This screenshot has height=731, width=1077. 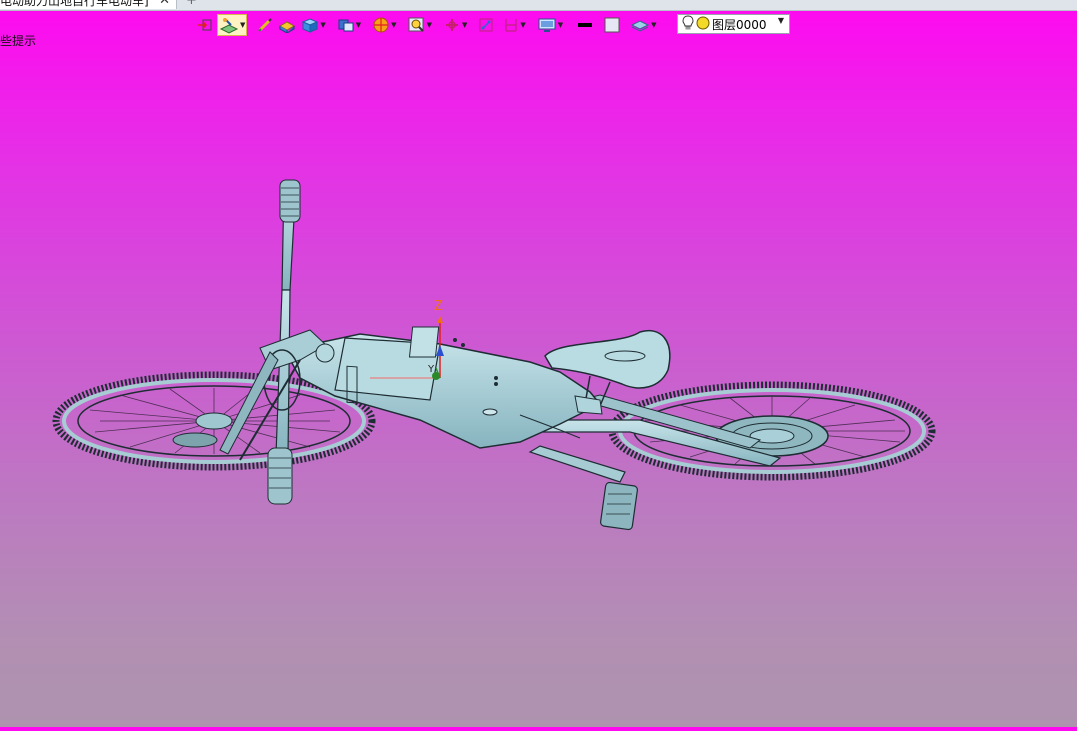 I want to click on chevron-down-icon: ▼, so click(x=781, y=20).